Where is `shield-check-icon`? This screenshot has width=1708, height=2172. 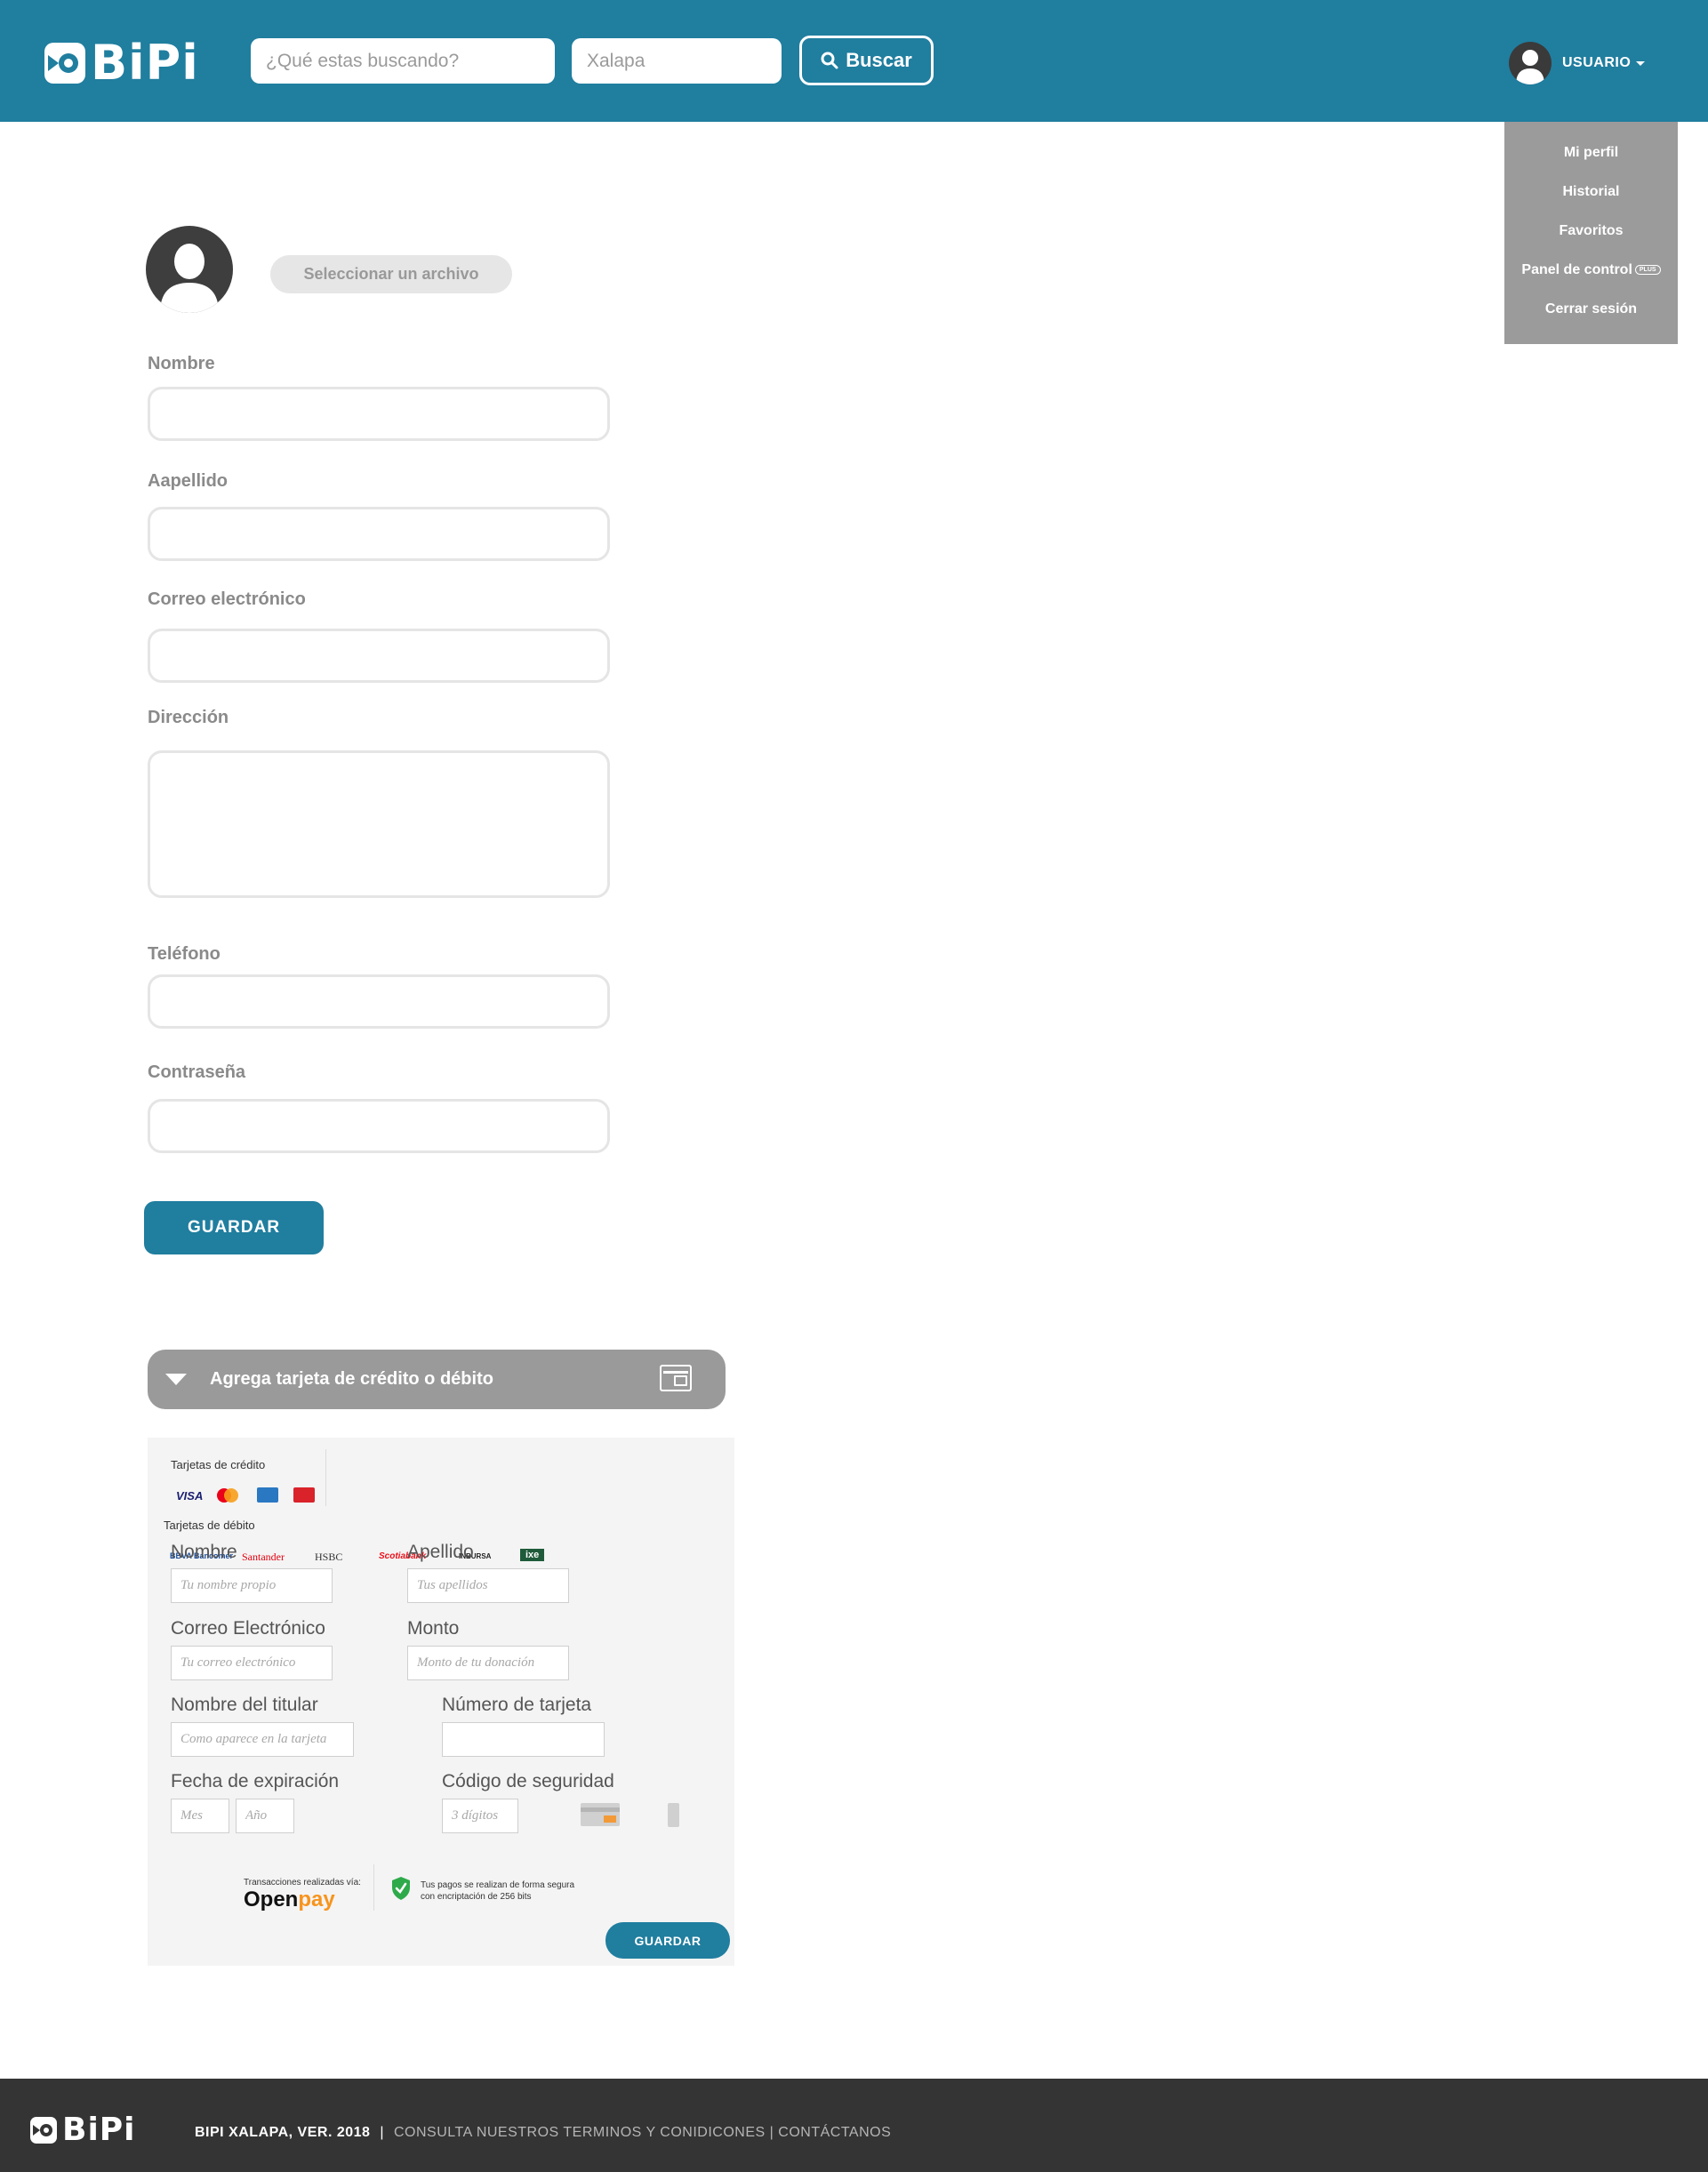
shield-check-icon is located at coordinates (401, 1889).